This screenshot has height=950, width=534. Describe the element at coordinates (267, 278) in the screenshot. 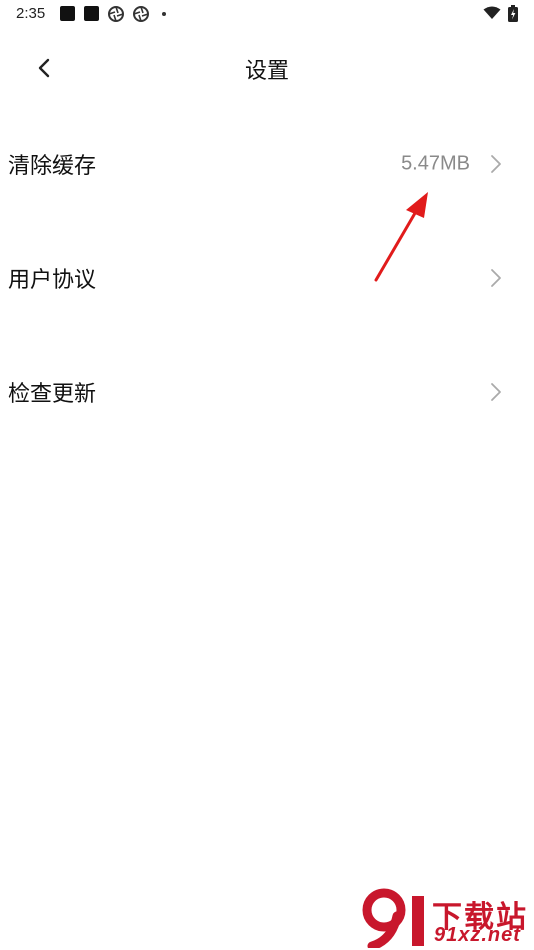

I see `settings-item-user-agreement: 用户协议` at that location.